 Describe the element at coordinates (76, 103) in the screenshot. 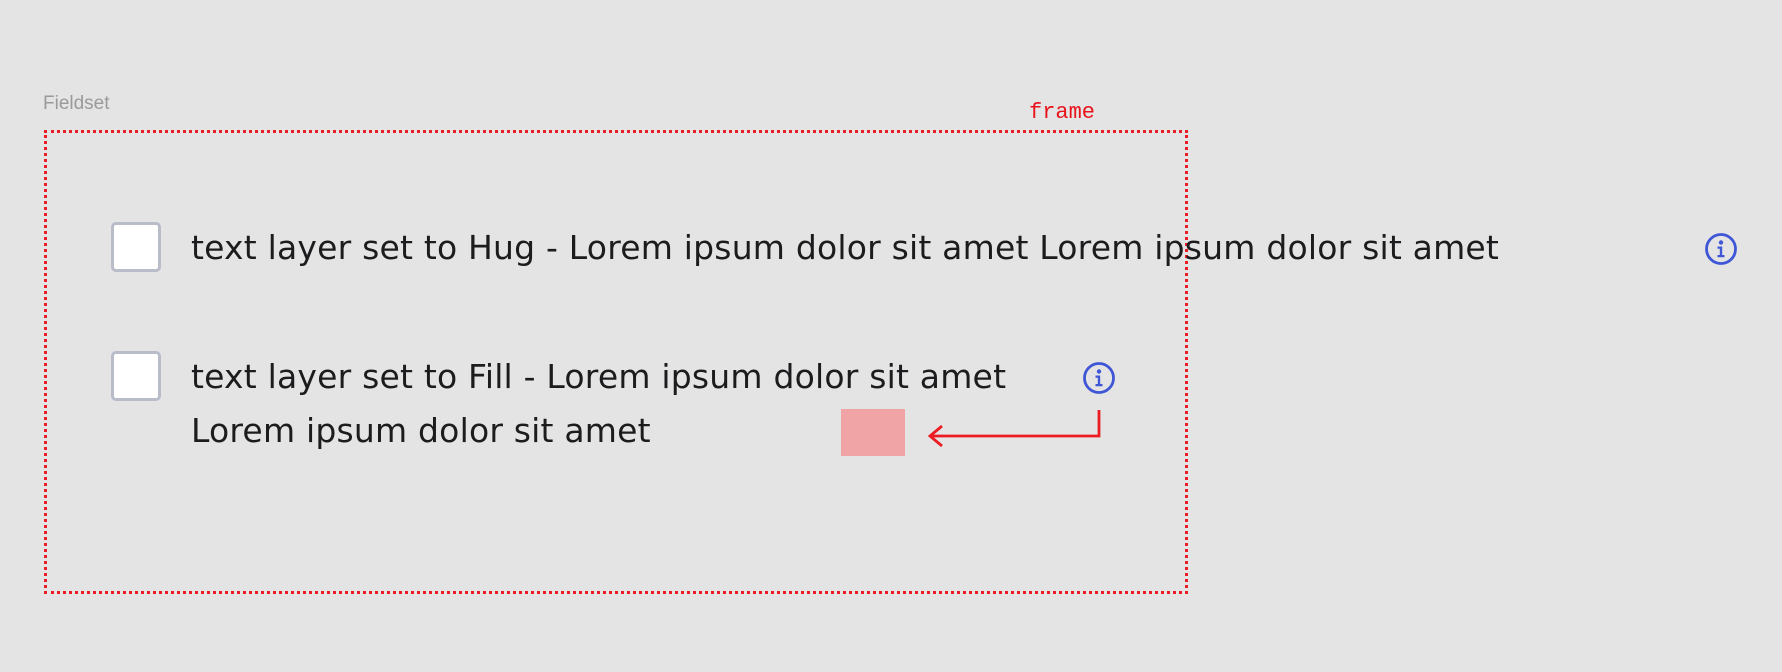

I see `fieldset-label: Fieldset` at that location.